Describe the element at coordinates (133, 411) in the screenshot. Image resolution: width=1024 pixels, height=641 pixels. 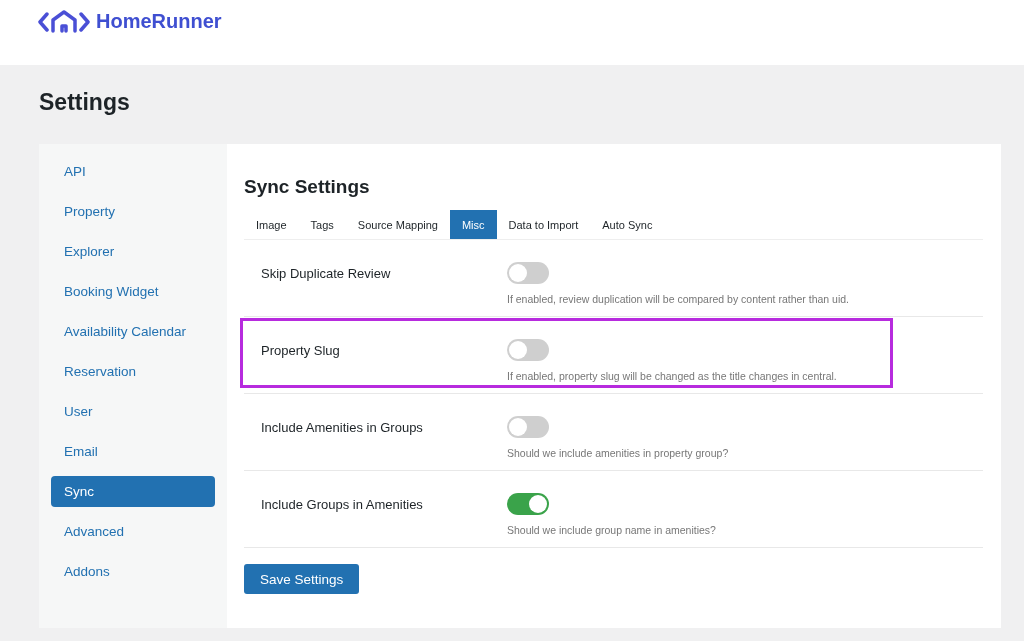
I see `sidebar-item: User` at that location.